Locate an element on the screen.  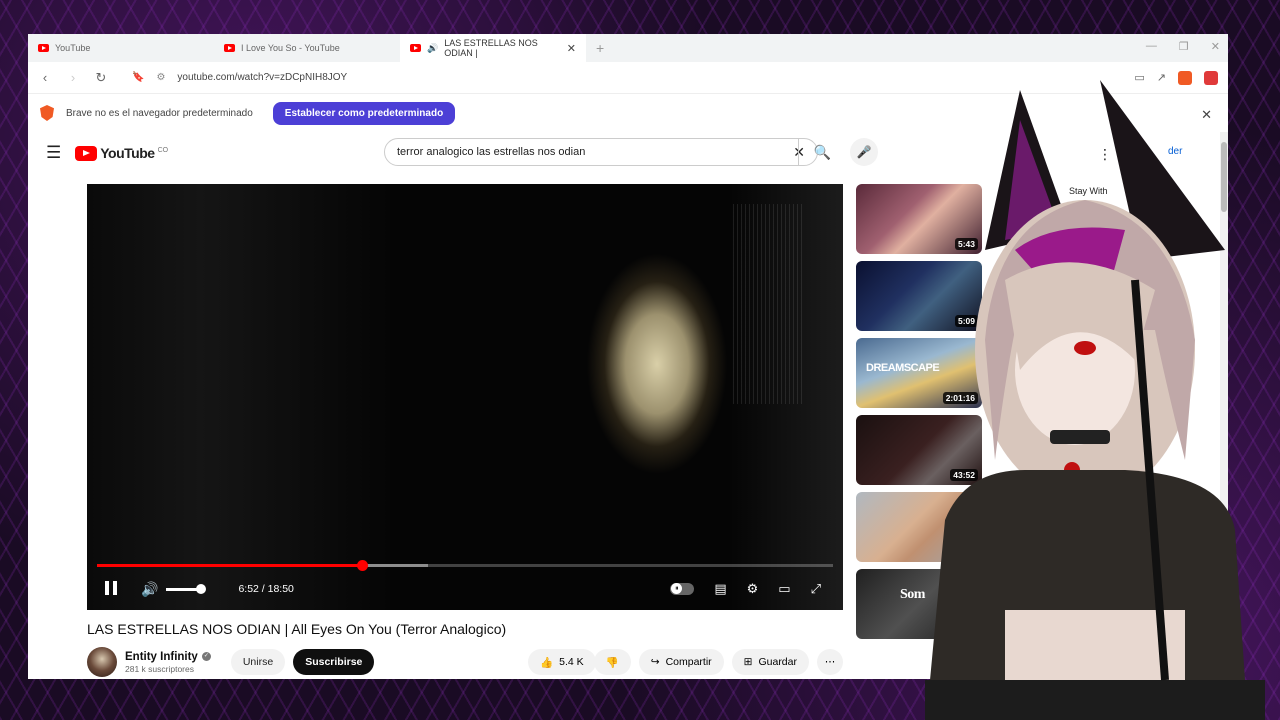
pause-button is located at coordinates (111, 589).